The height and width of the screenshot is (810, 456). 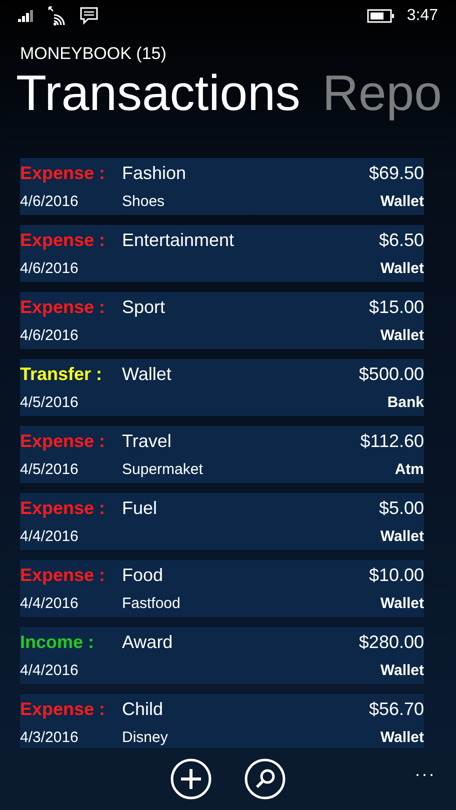 I want to click on transaction-amount: $69.50, so click(x=396, y=173).